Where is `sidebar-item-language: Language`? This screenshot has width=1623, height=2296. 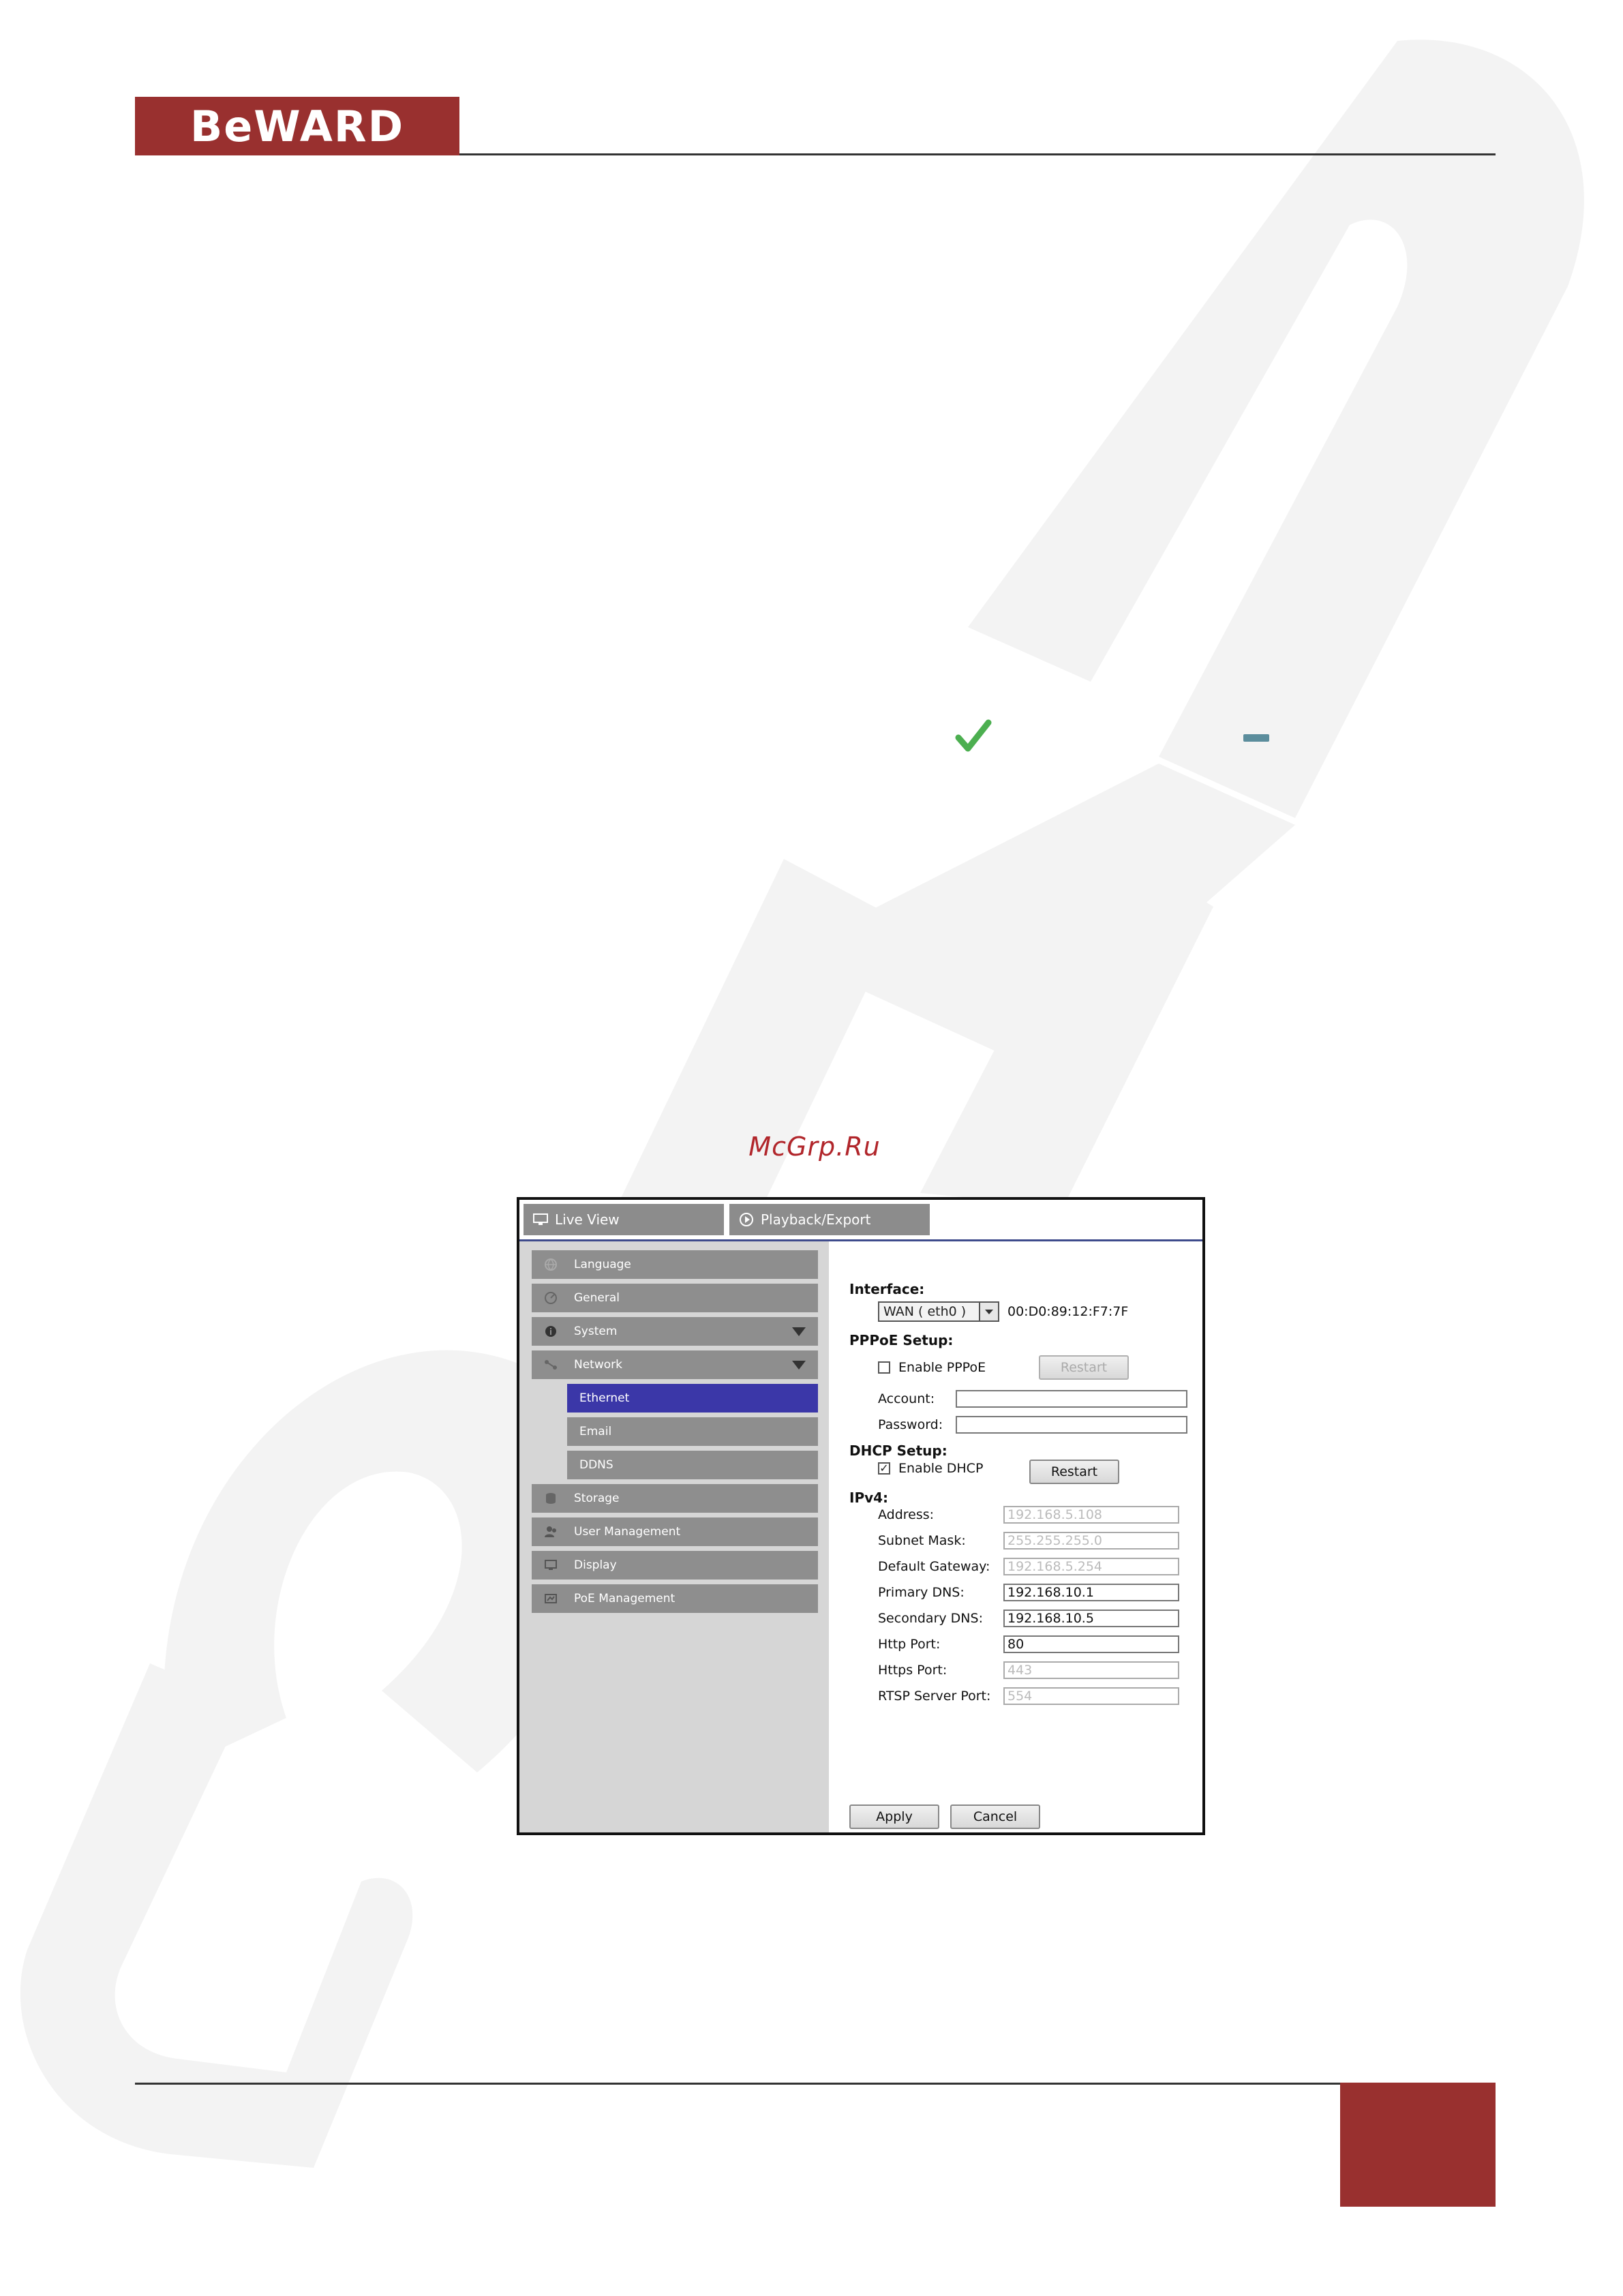
sidebar-item-language: Language is located at coordinates (675, 1264).